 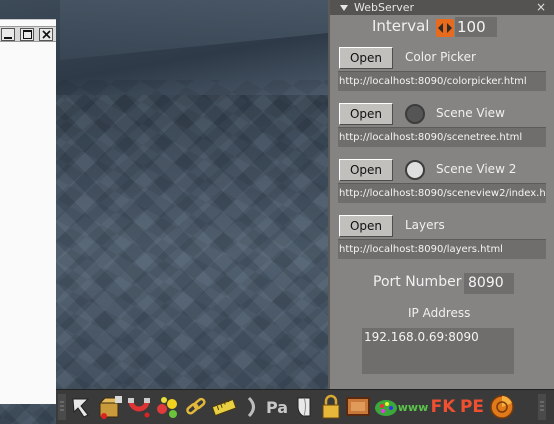 What do you see at coordinates (168, 407) in the screenshot?
I see `molecule-icon` at bounding box center [168, 407].